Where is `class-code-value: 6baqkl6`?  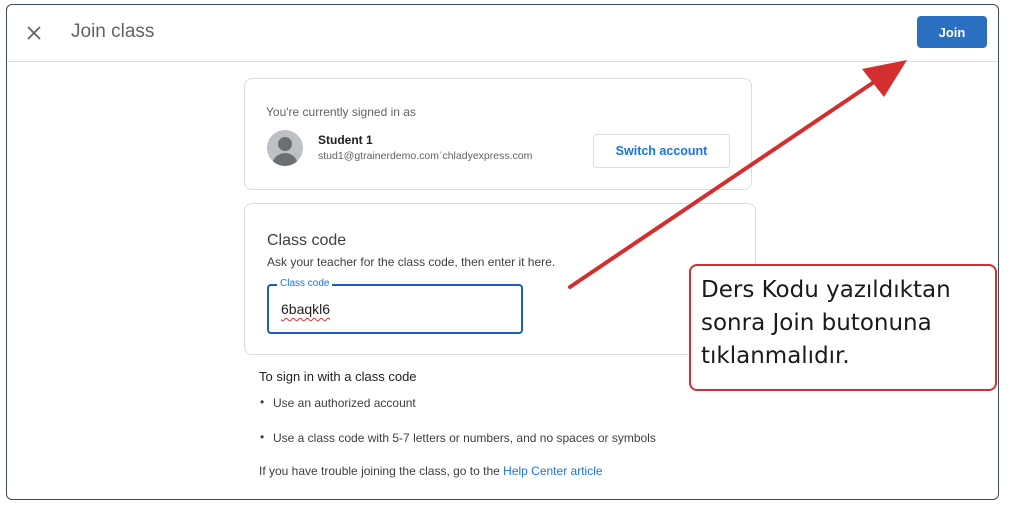 class-code-value: 6baqkl6 is located at coordinates (305, 309).